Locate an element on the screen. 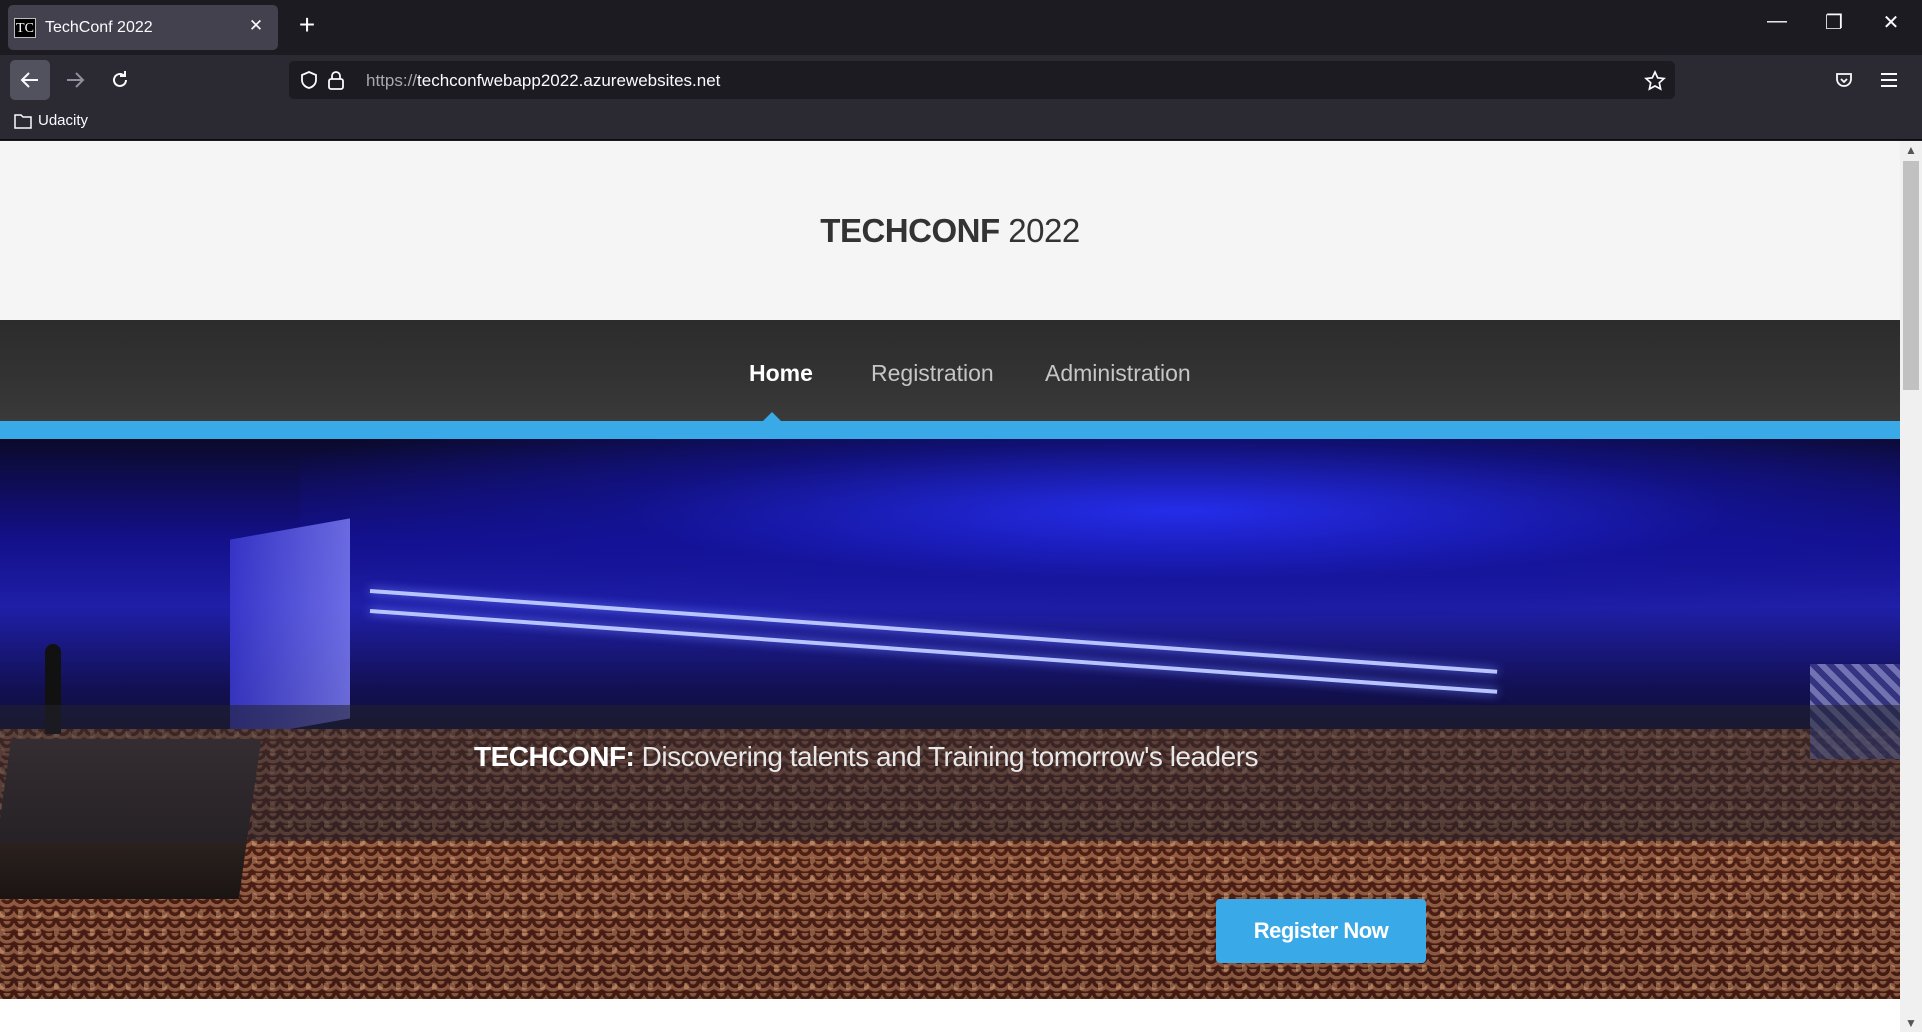  lock-icon is located at coordinates (336, 80).